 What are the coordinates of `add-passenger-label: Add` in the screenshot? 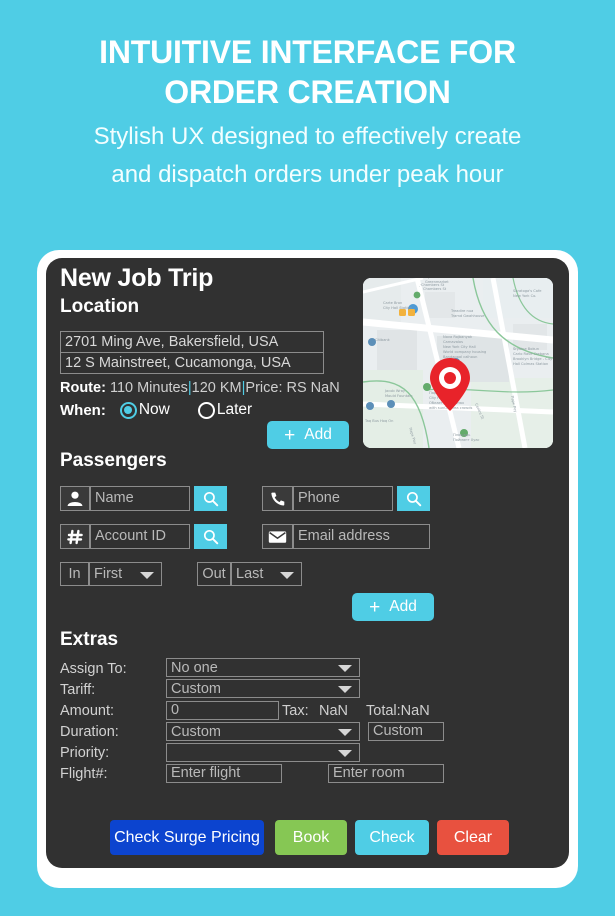 It's located at (403, 606).